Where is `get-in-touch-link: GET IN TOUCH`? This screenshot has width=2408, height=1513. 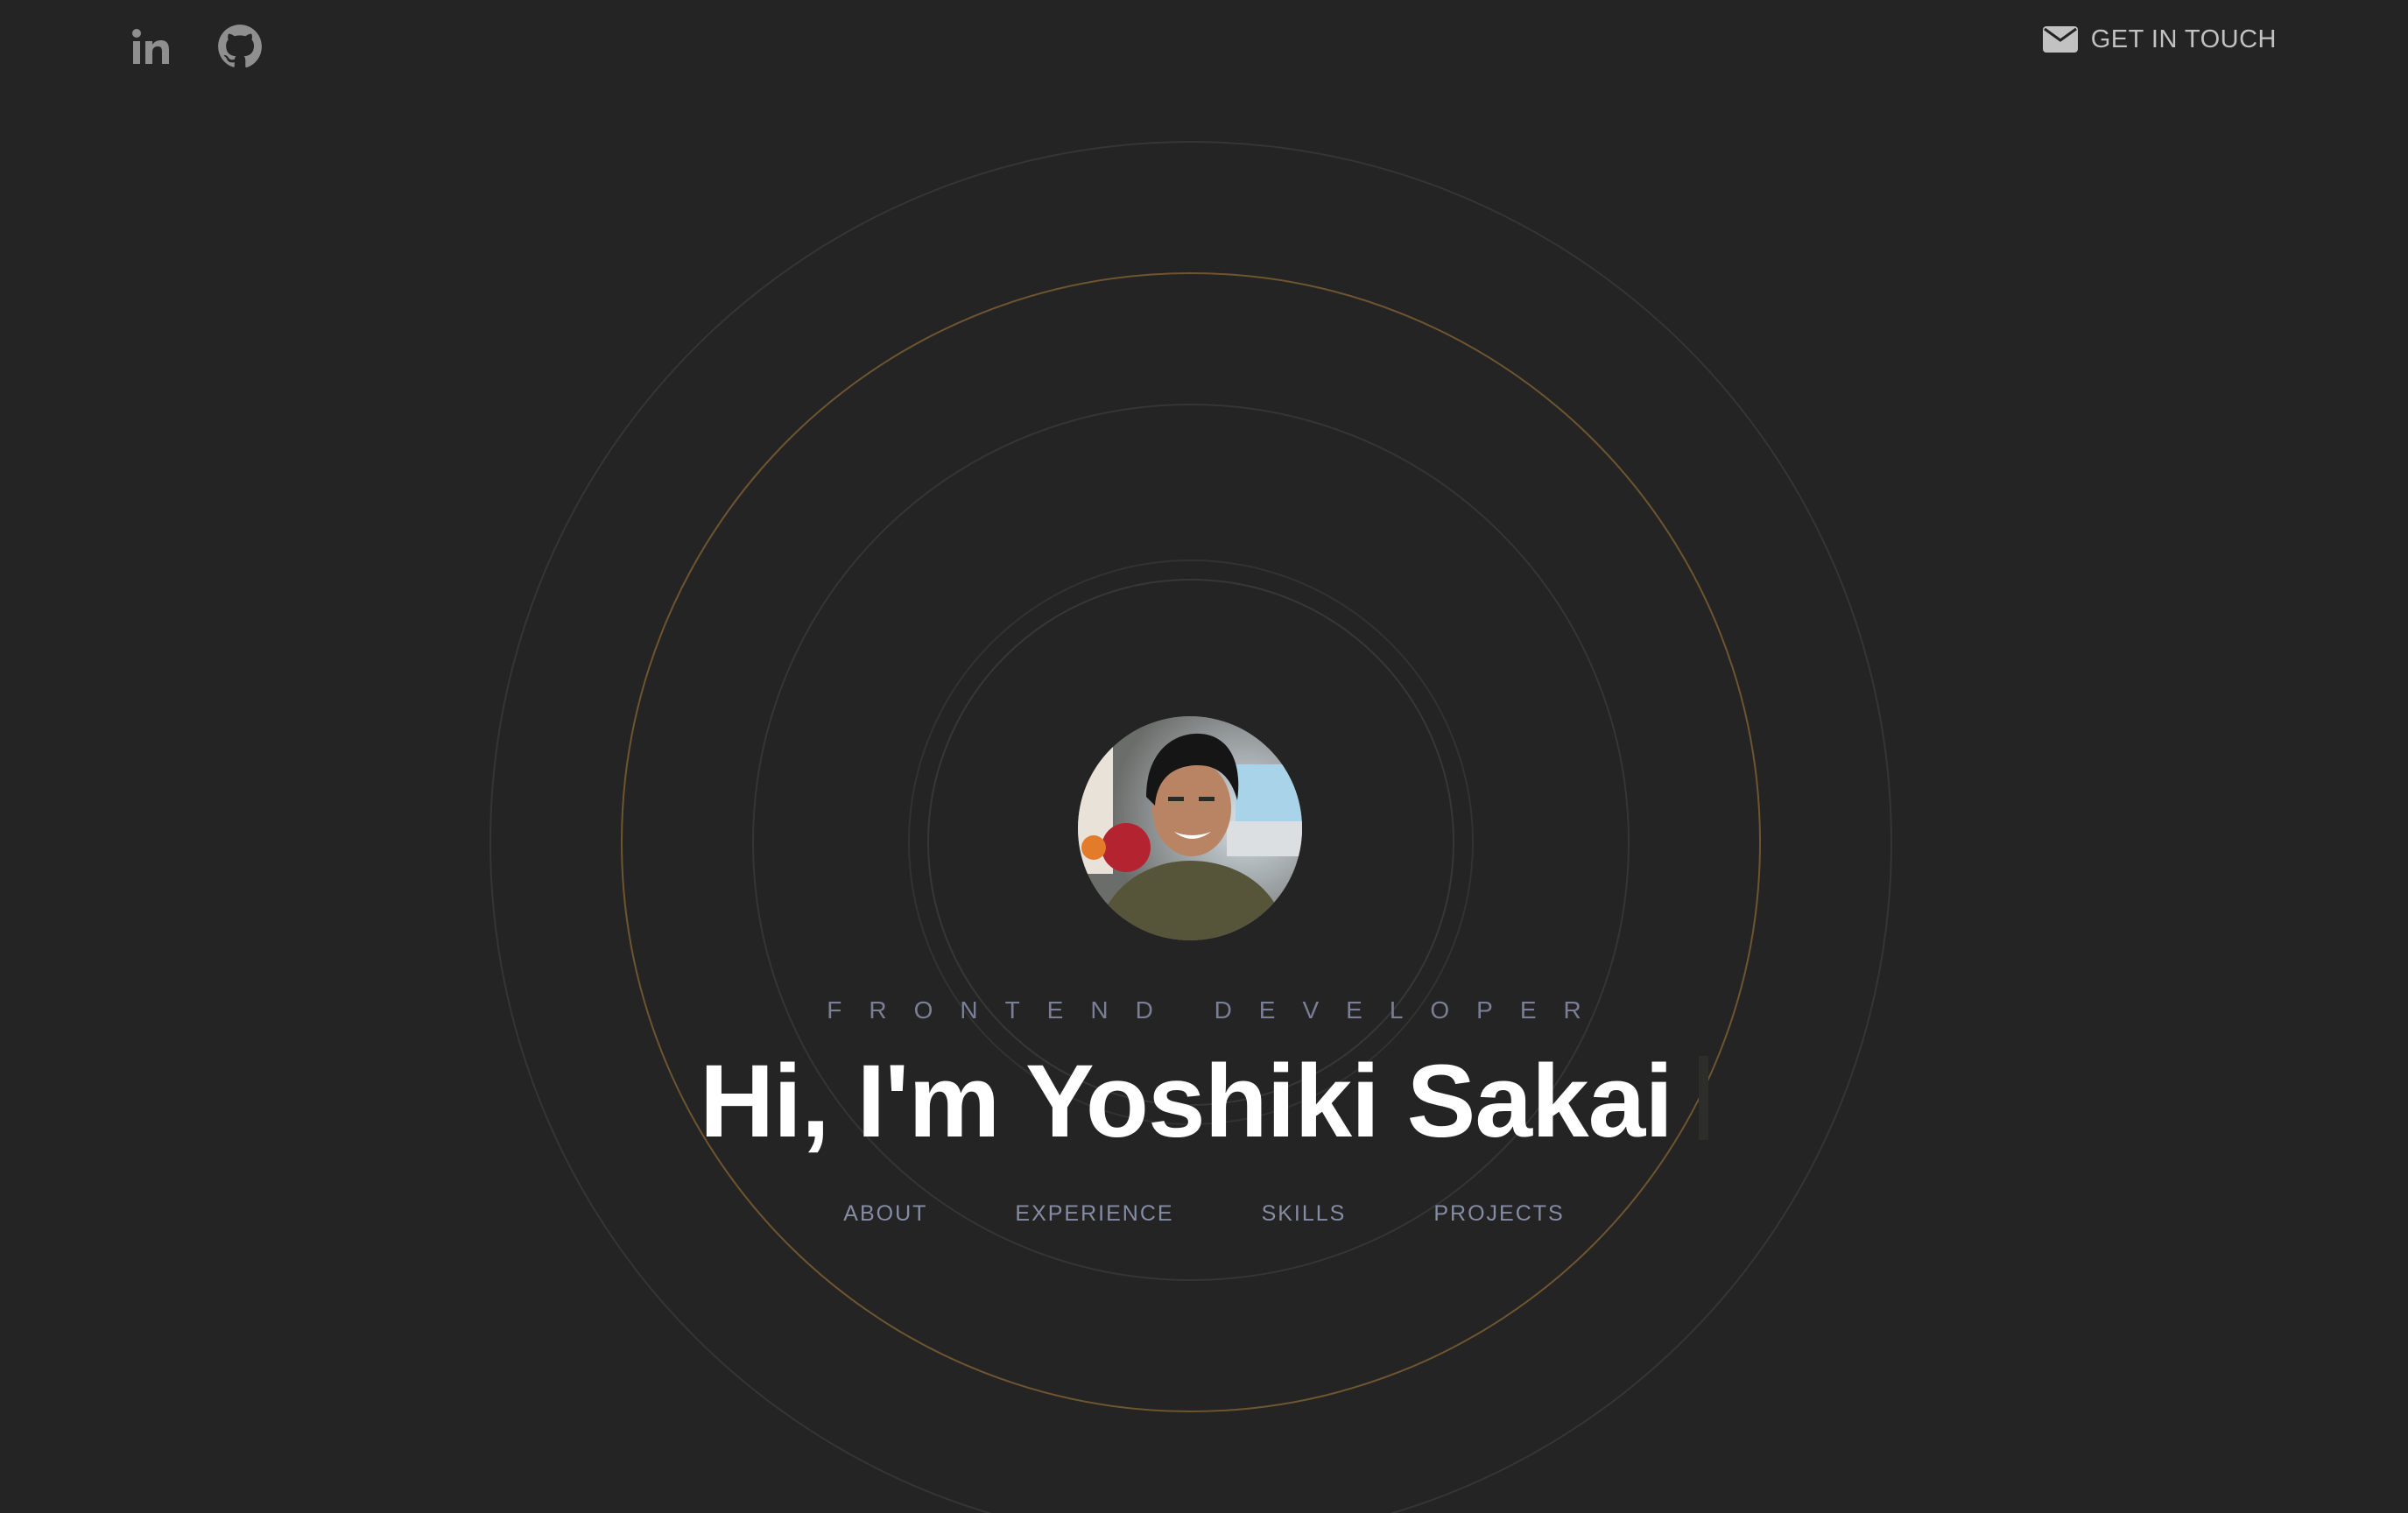 get-in-touch-link: GET IN TOUCH is located at coordinates (2159, 39).